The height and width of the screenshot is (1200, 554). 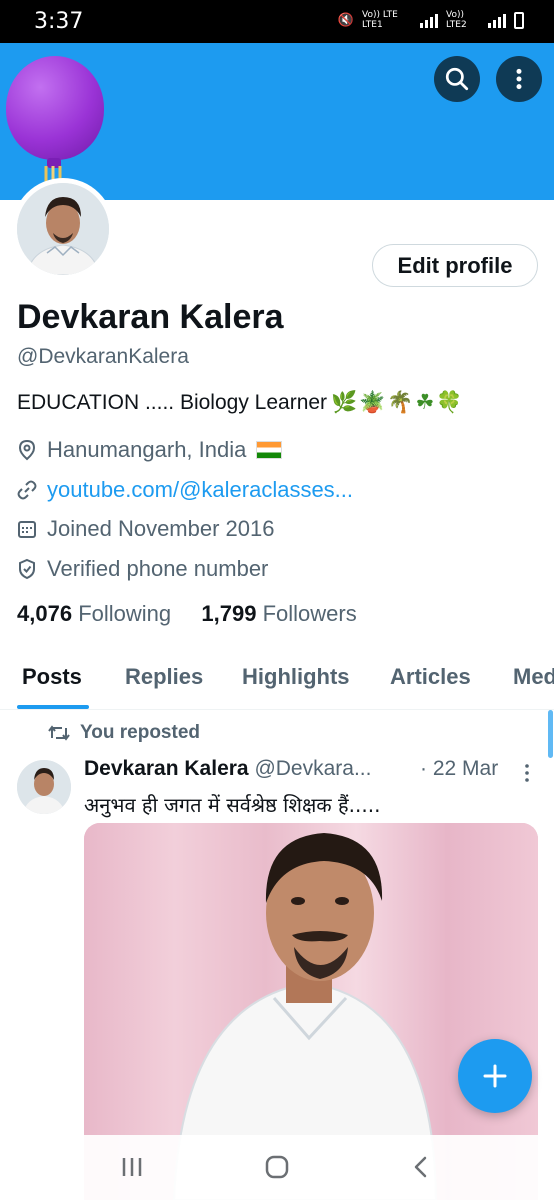 What do you see at coordinates (59, 733) in the screenshot?
I see `repost-icon` at bounding box center [59, 733].